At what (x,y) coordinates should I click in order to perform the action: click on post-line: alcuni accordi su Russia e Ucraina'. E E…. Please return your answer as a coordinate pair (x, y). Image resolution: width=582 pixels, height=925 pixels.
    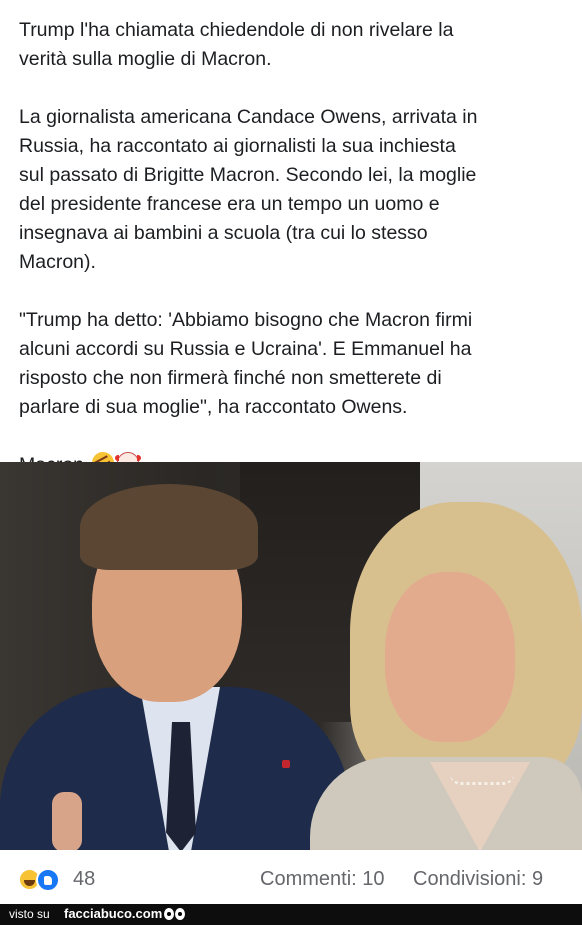
    Looking at the image, I should click on (245, 349).